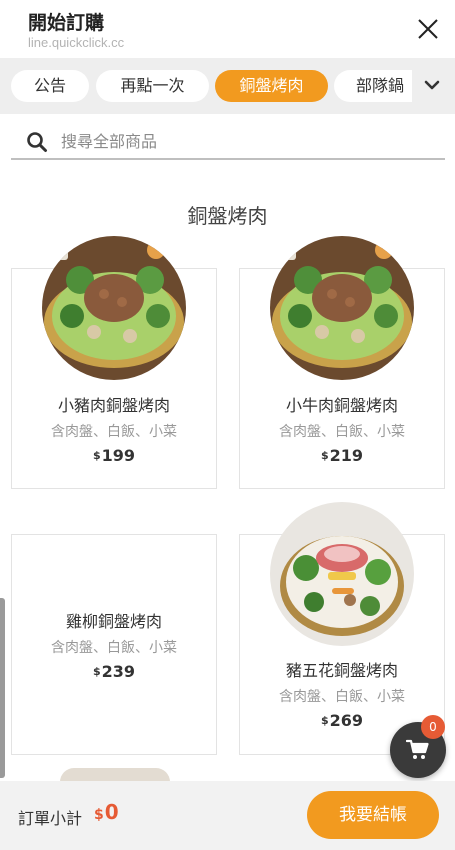 The height and width of the screenshot is (850, 455). What do you see at coordinates (66, 23) in the screenshot?
I see `page-title: 開始訂購` at bounding box center [66, 23].